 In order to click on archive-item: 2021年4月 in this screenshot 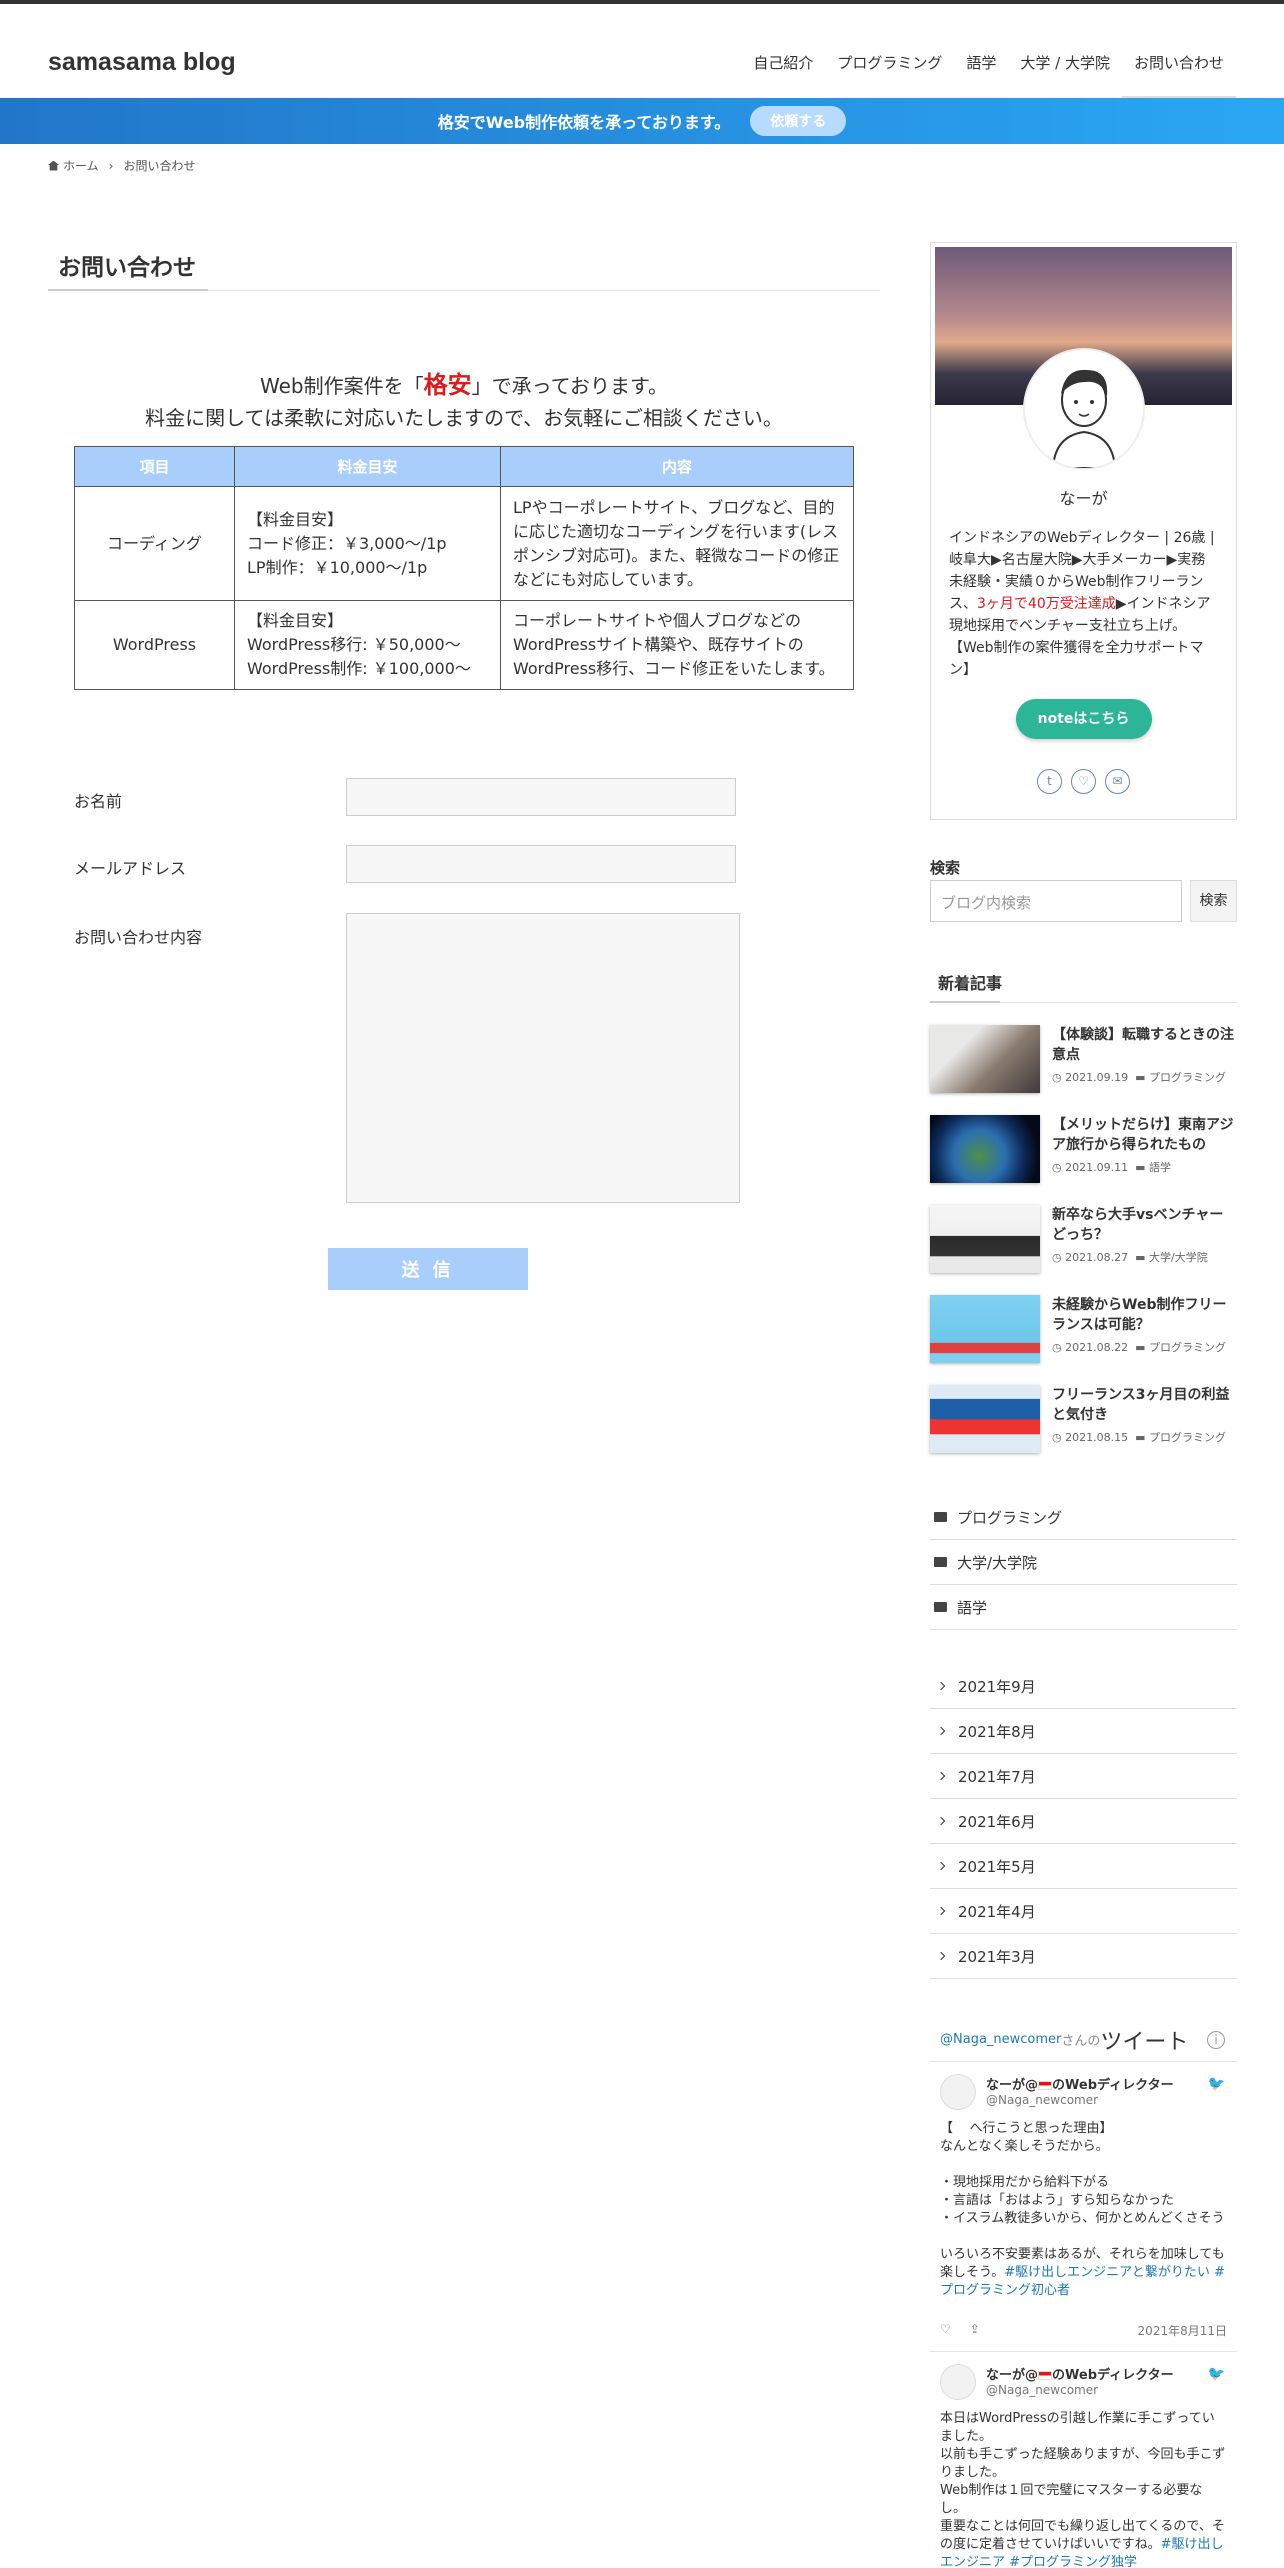, I will do `click(1083, 1911)`.